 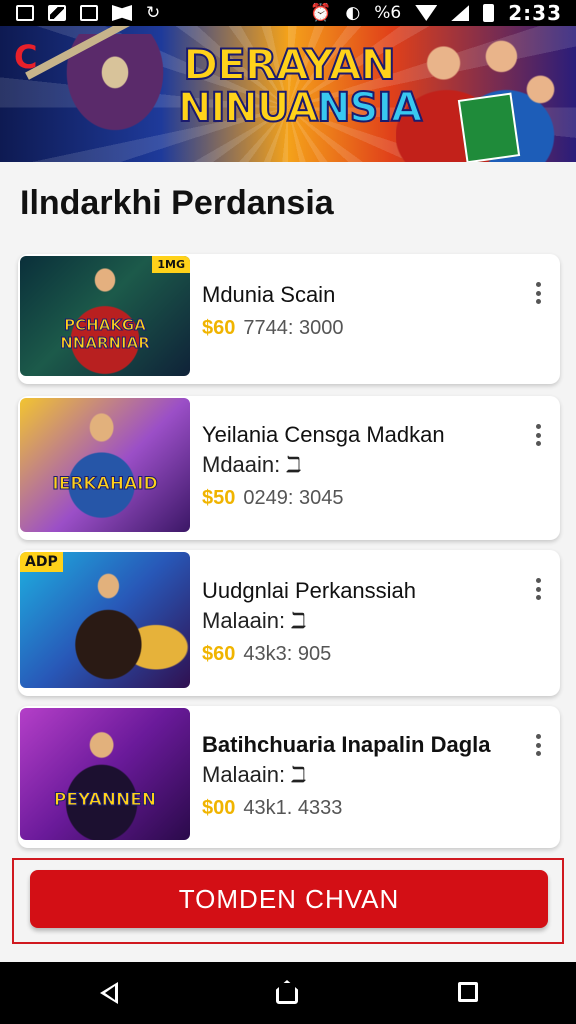 What do you see at coordinates (460, 13) in the screenshot?
I see `signal-icon` at bounding box center [460, 13].